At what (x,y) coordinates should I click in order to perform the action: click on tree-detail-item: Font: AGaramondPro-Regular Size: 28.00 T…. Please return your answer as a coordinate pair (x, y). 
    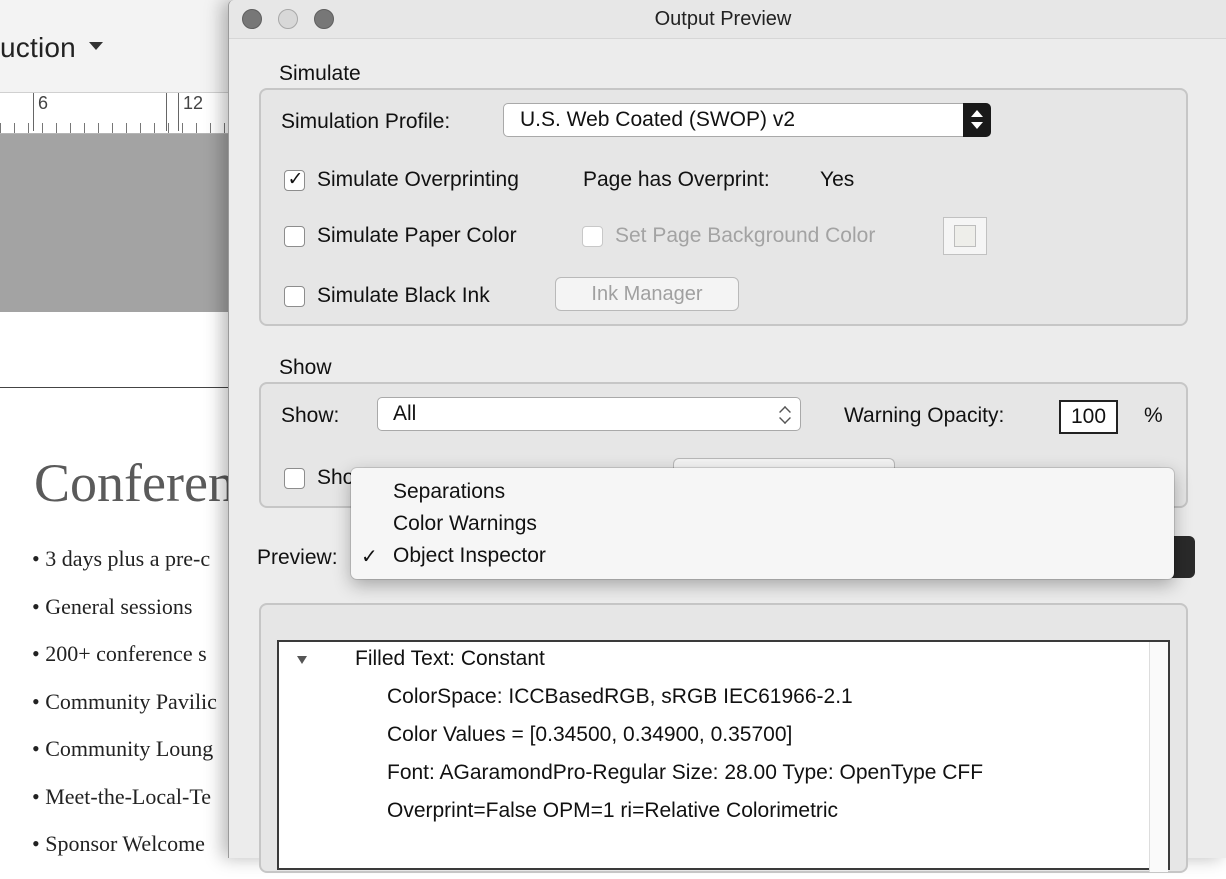
    Looking at the image, I should click on (685, 773).